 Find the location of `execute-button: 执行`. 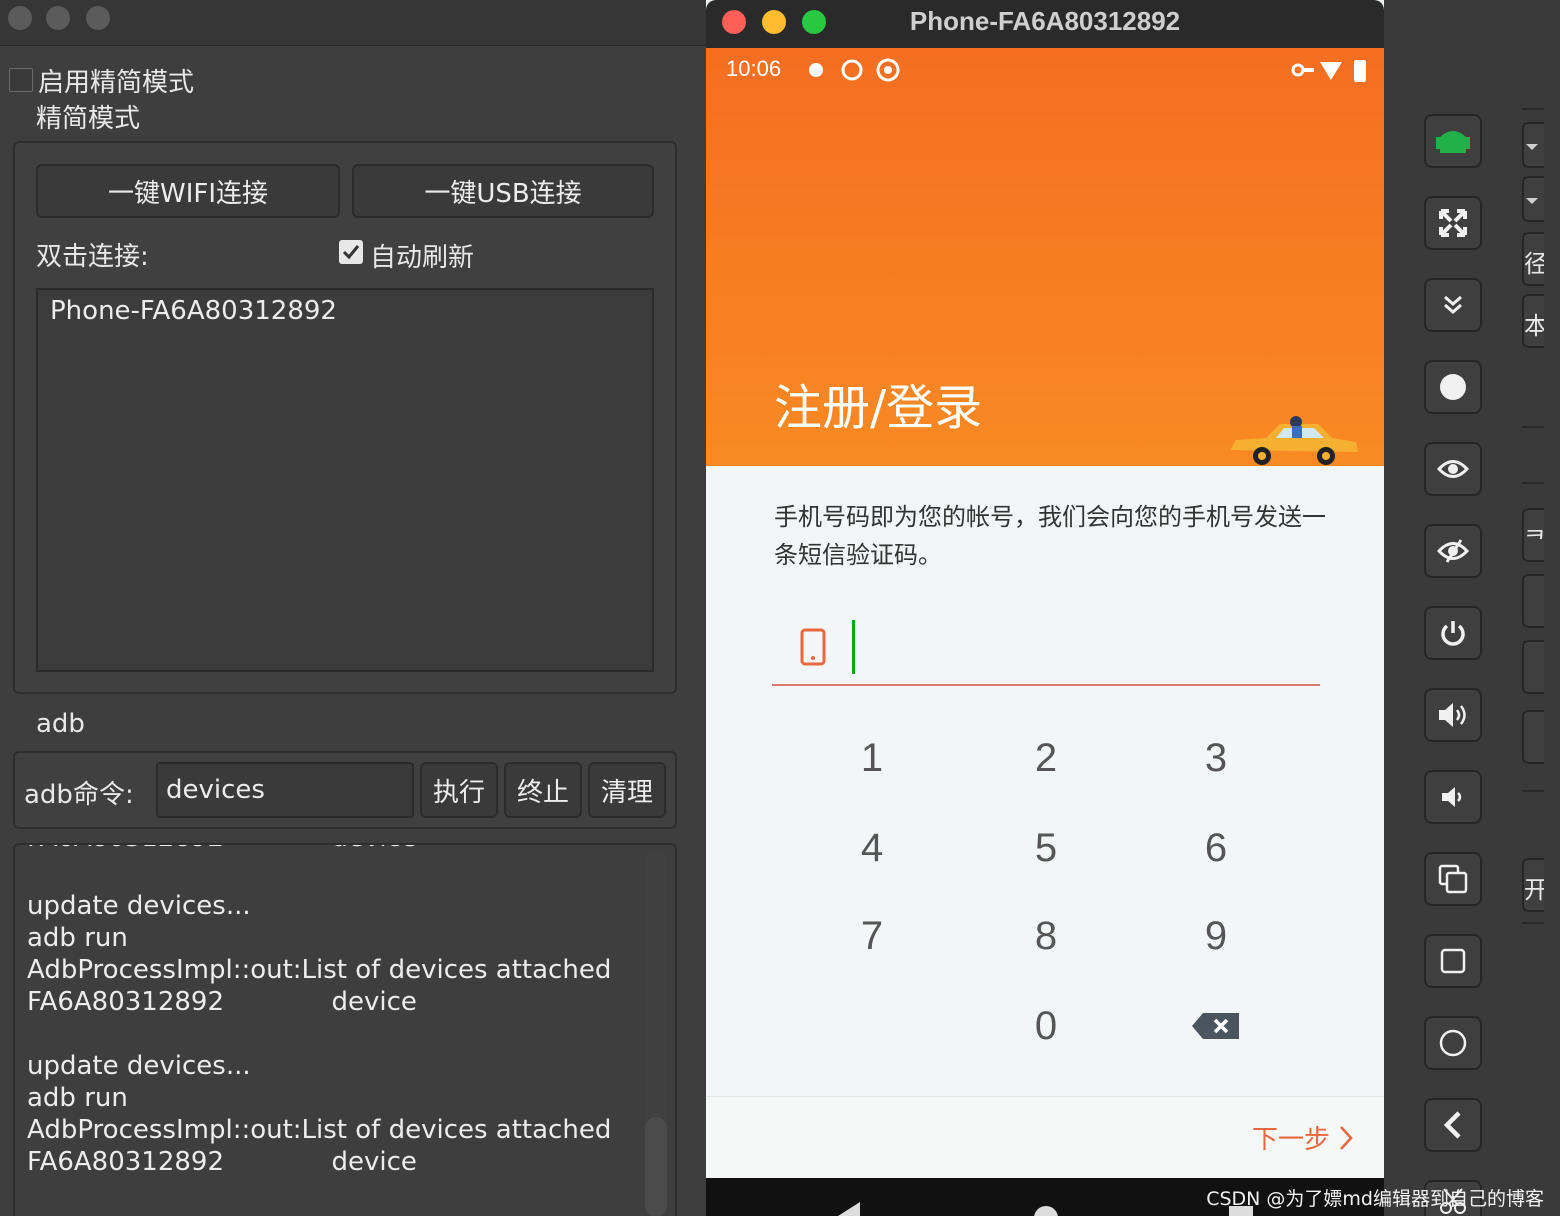

execute-button: 执行 is located at coordinates (459, 790).